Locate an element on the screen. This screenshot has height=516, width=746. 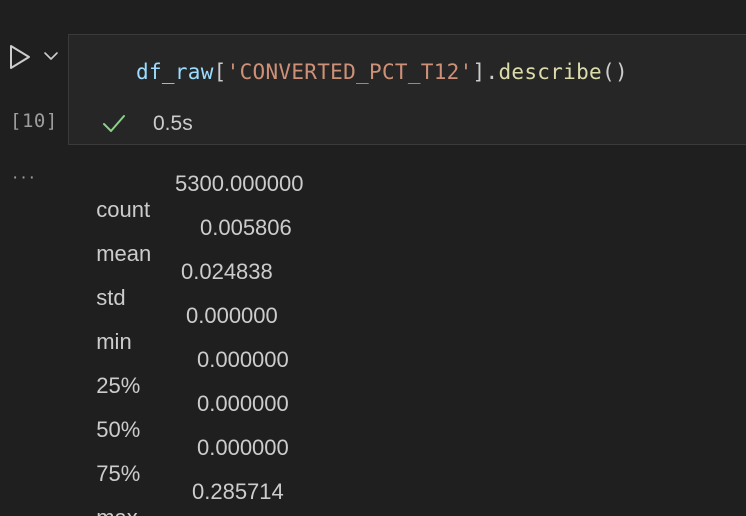
run-cell-button is located at coordinates (20, 57).